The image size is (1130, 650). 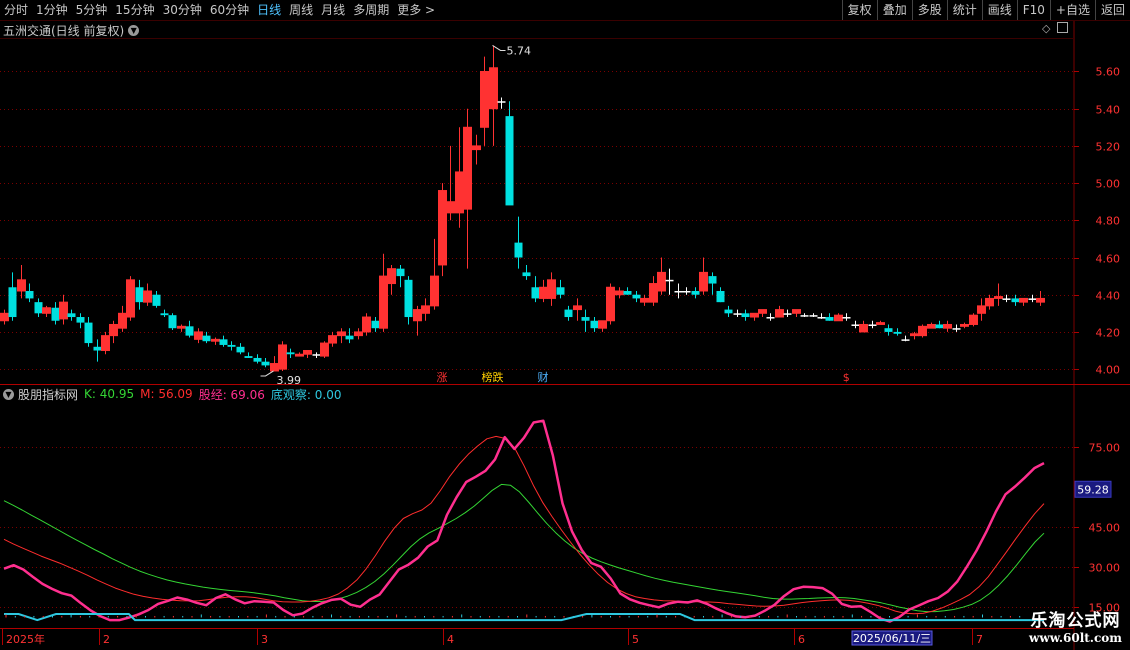 I want to click on event-tag: 涨, so click(x=441, y=377).